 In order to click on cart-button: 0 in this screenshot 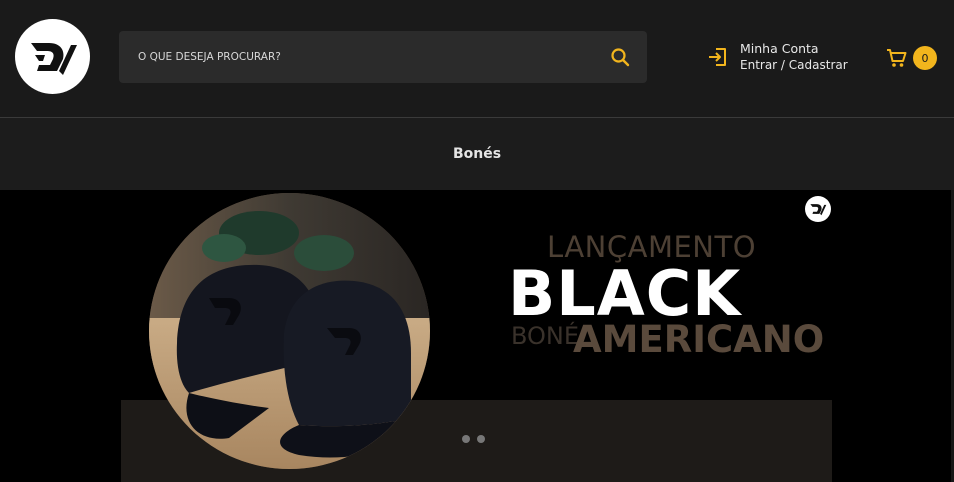, I will do `click(913, 58)`.